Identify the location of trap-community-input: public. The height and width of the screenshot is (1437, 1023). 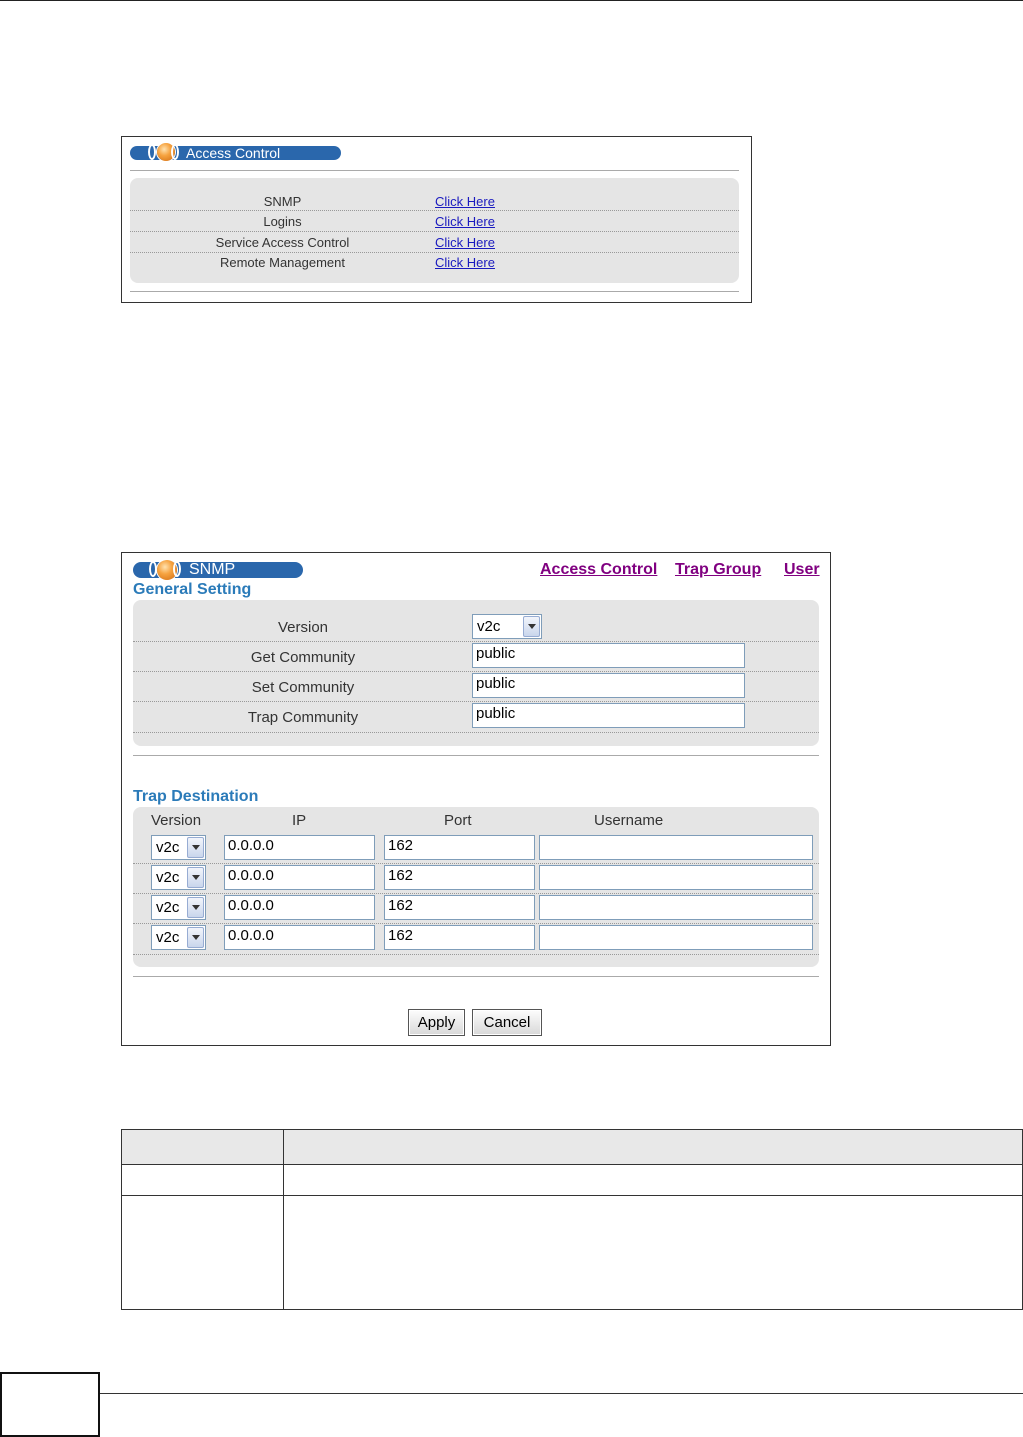
(608, 715).